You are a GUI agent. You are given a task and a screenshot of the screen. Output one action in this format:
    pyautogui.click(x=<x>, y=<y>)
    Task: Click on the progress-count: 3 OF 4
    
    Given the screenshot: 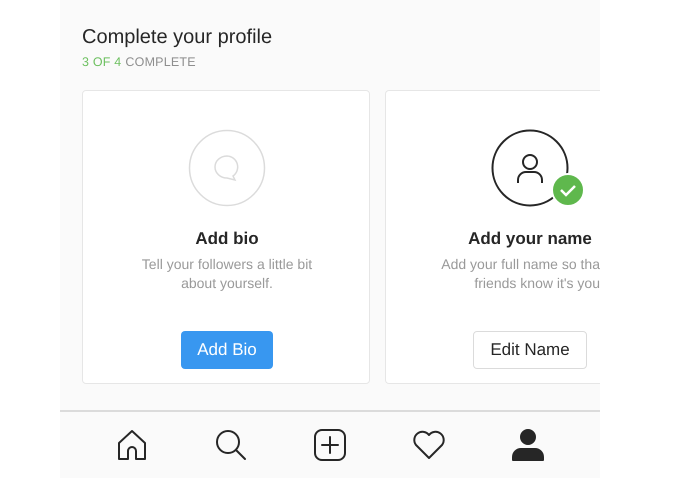 What is the action you would take?
    pyautogui.click(x=102, y=62)
    